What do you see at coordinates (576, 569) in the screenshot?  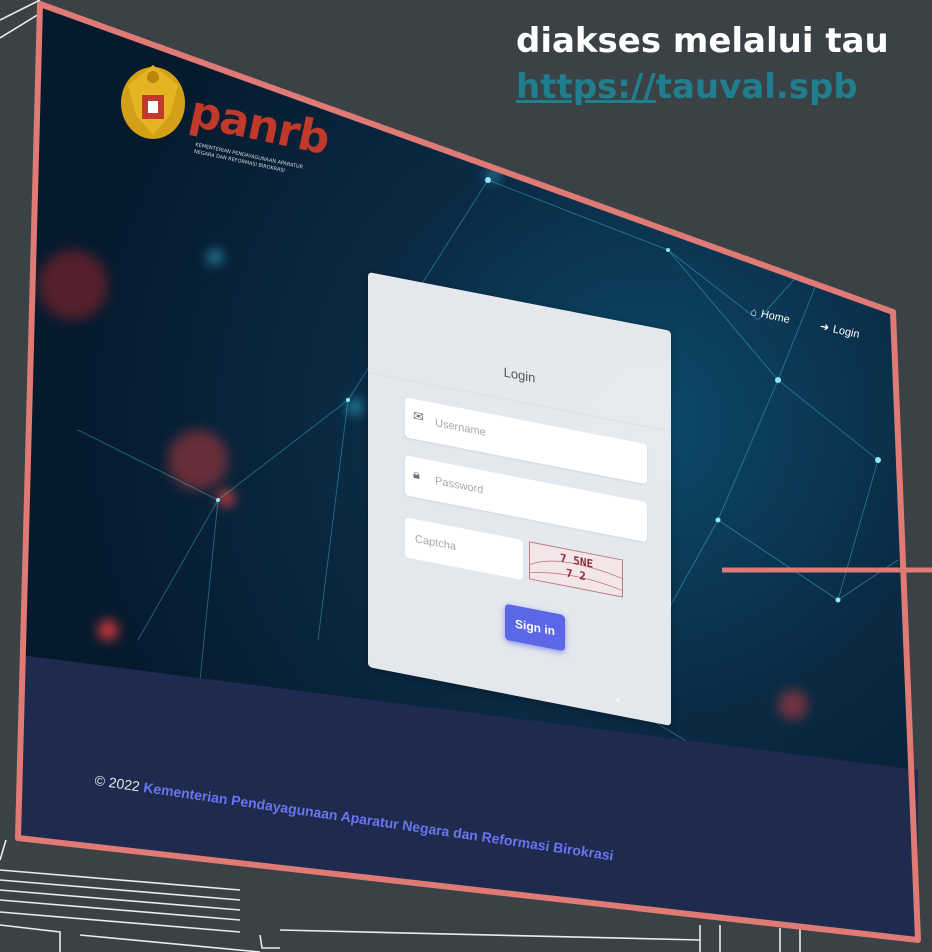 I see `captcha-image: 7 5NE 7 2` at bounding box center [576, 569].